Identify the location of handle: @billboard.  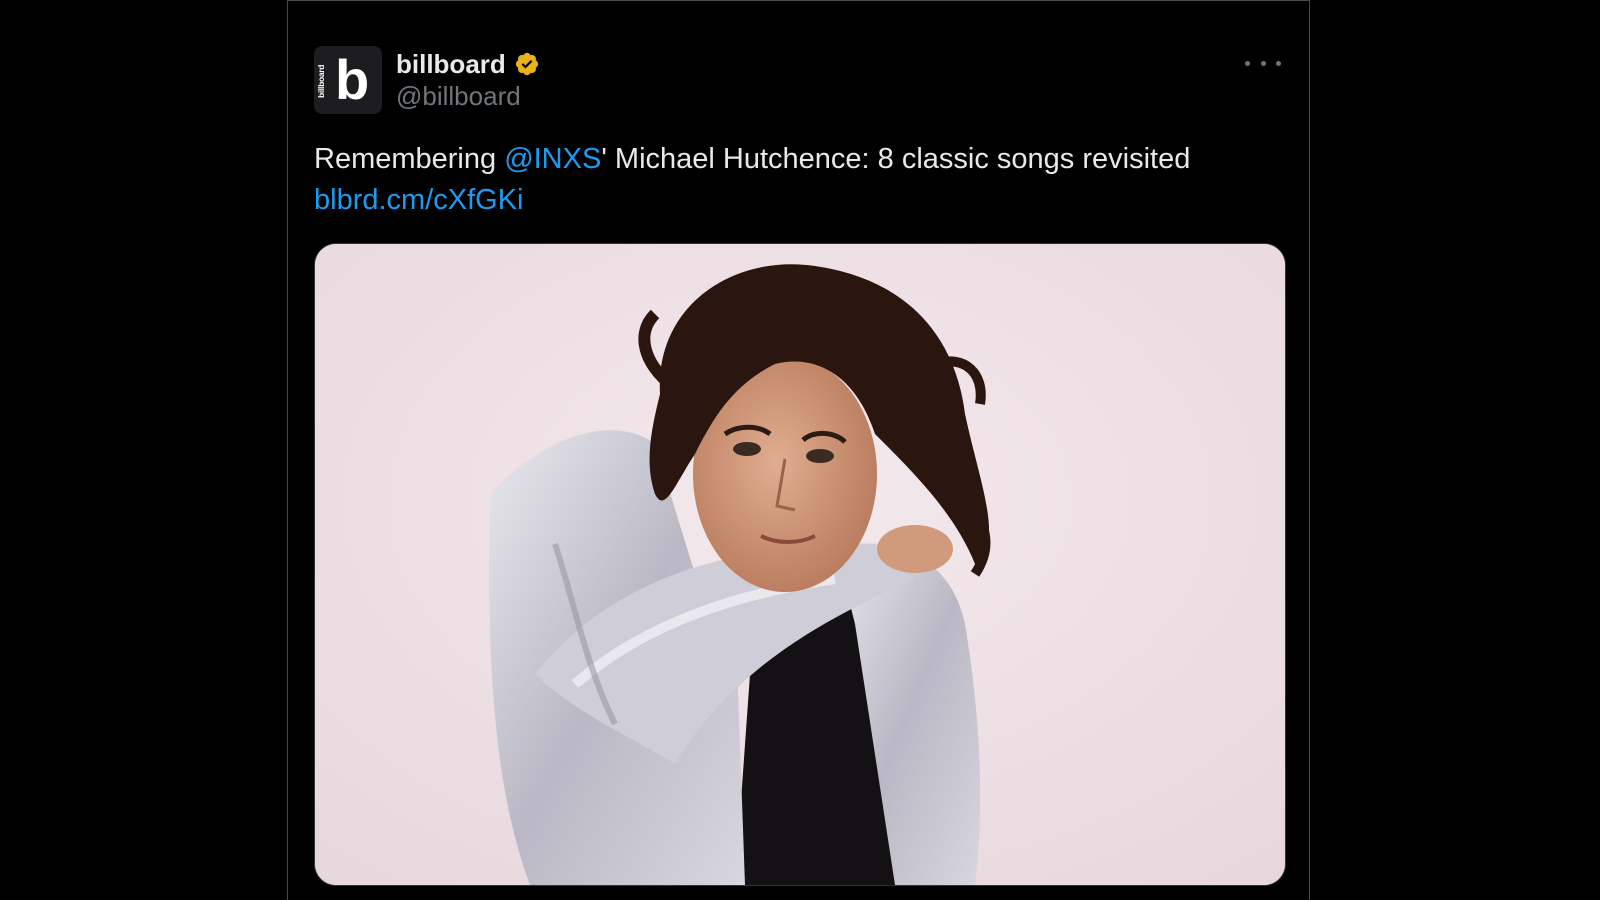
(458, 96).